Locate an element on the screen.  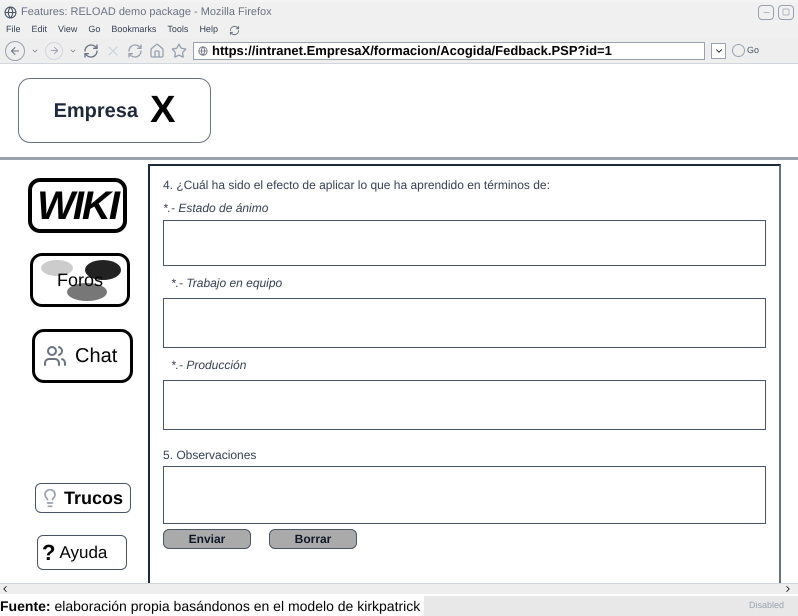
maximize-button is located at coordinates (786, 12).